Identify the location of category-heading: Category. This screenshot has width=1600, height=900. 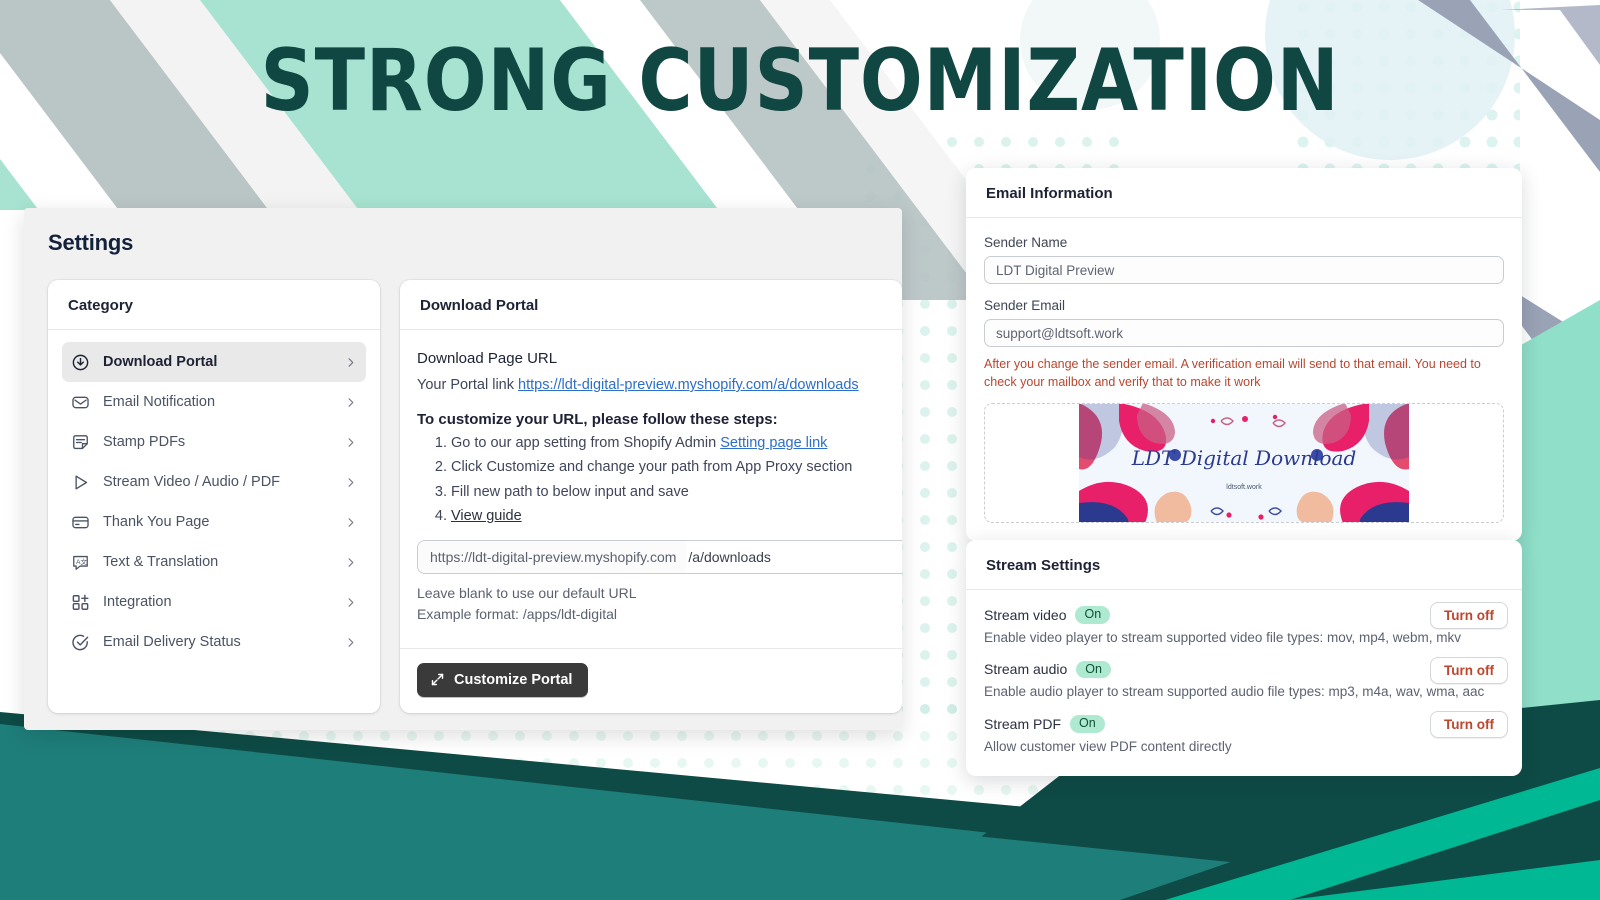
(214, 305).